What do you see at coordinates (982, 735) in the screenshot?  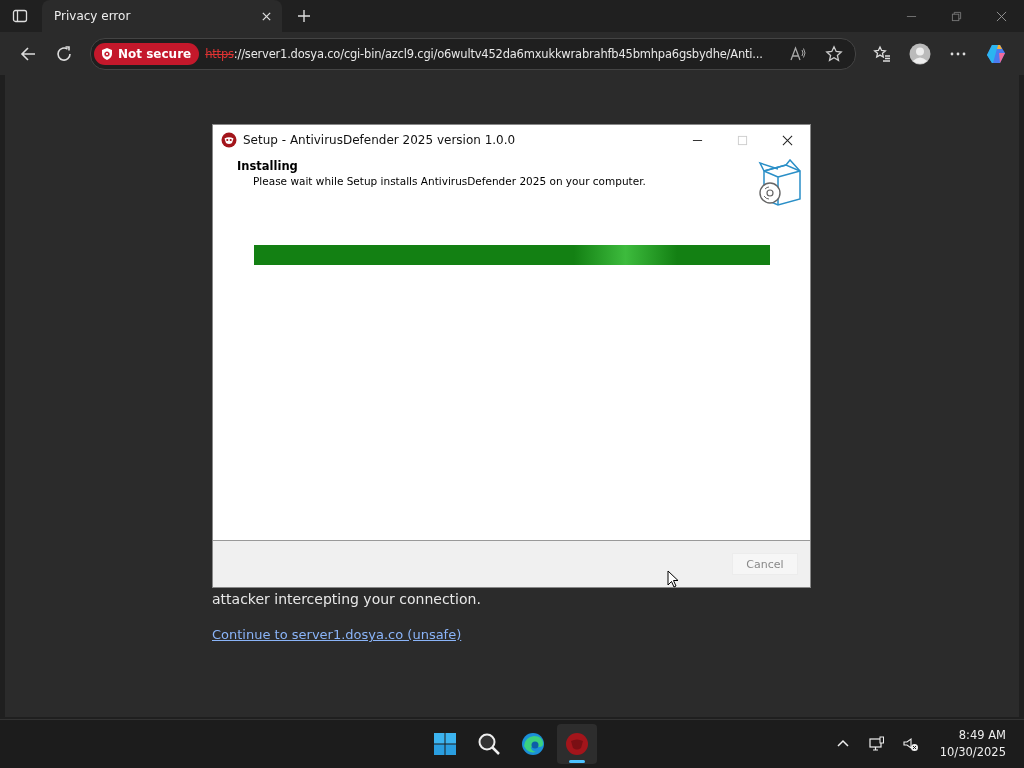 I see `clock-time: 8:49 AM` at bounding box center [982, 735].